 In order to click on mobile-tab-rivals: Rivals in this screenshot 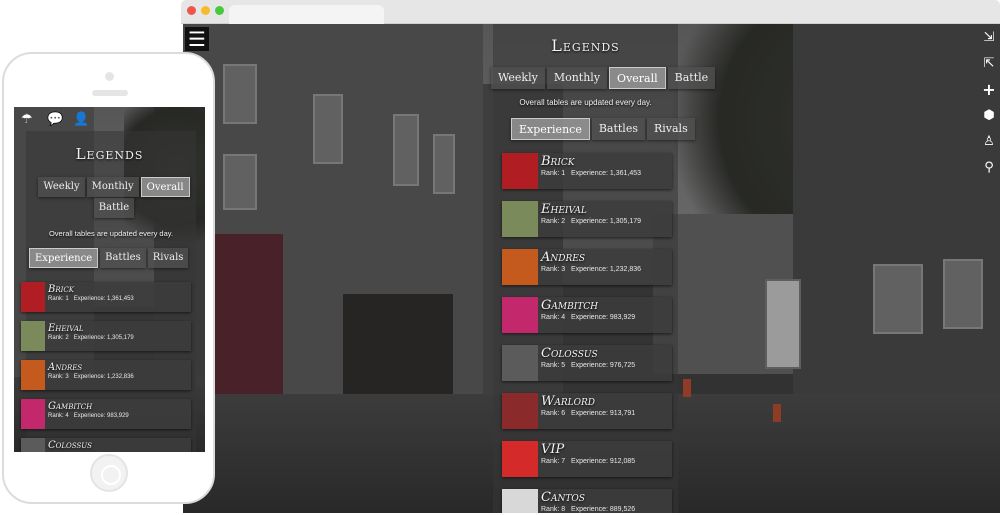, I will do `click(168, 258)`.